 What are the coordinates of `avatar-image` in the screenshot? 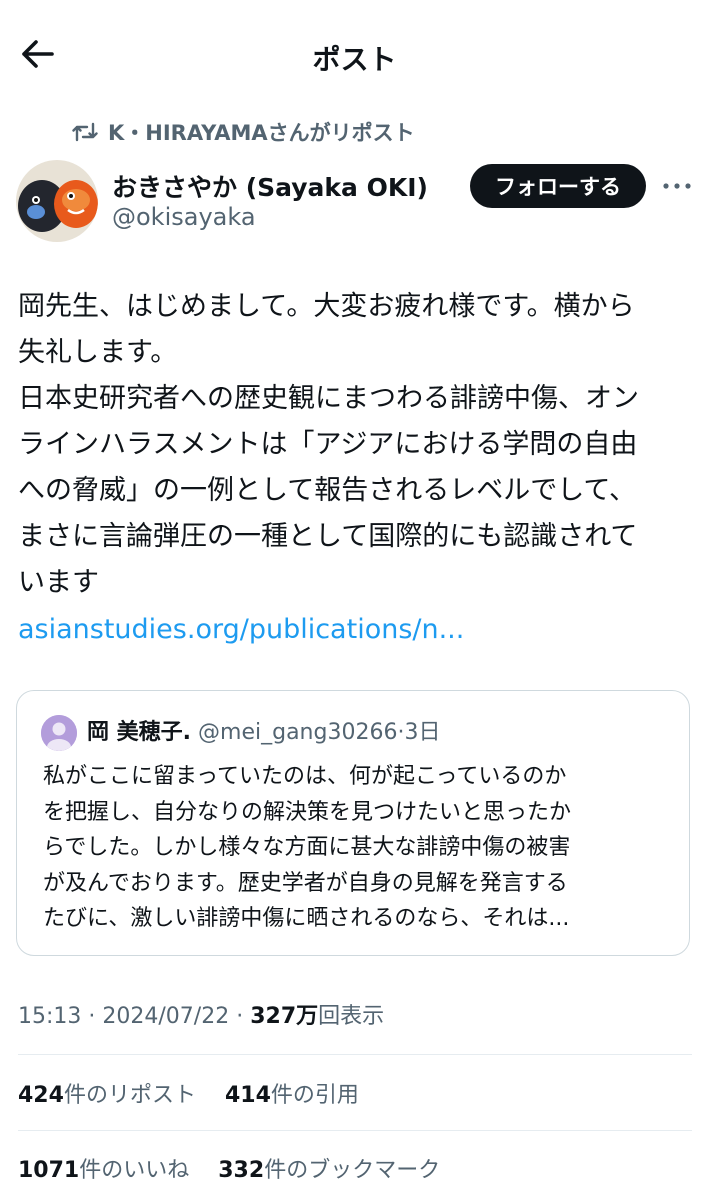 It's located at (57, 201).